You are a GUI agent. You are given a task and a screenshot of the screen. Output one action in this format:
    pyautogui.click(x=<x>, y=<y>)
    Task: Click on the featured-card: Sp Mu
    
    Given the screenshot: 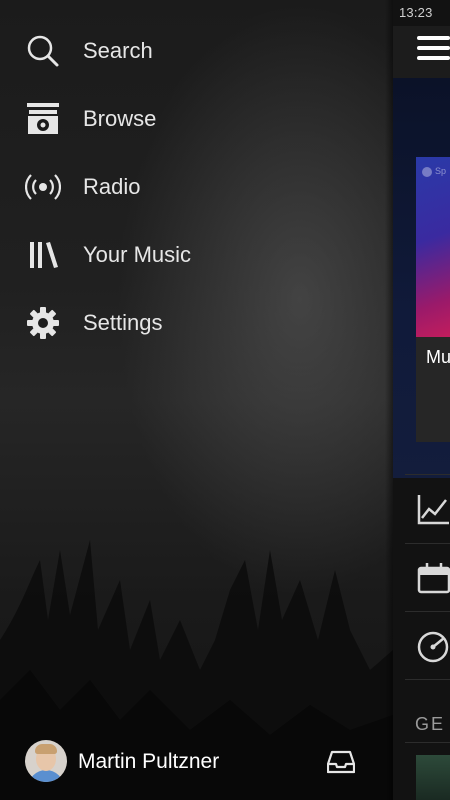 What is the action you would take?
    pyautogui.click(x=433, y=299)
    